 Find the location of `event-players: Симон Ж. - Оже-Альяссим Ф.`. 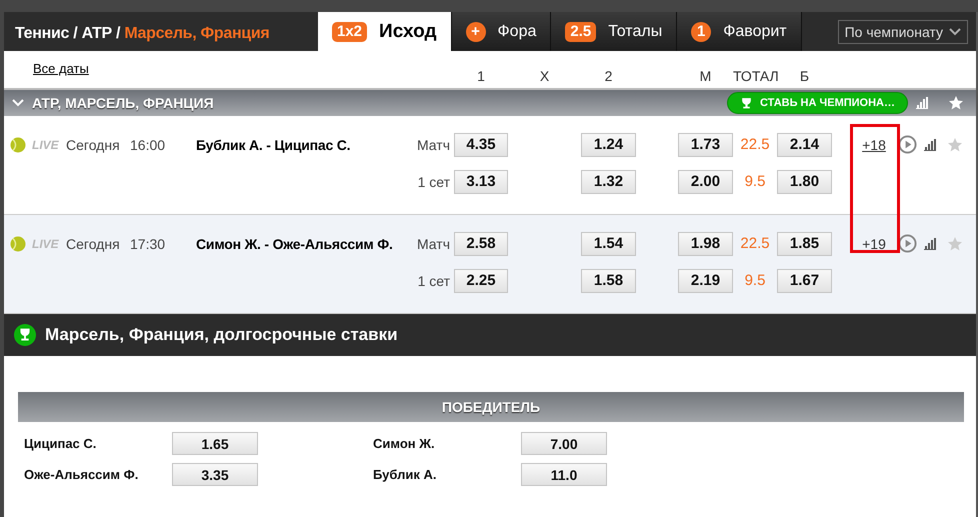

event-players: Симон Ж. - Оже-Альяссим Ф. is located at coordinates (296, 244).